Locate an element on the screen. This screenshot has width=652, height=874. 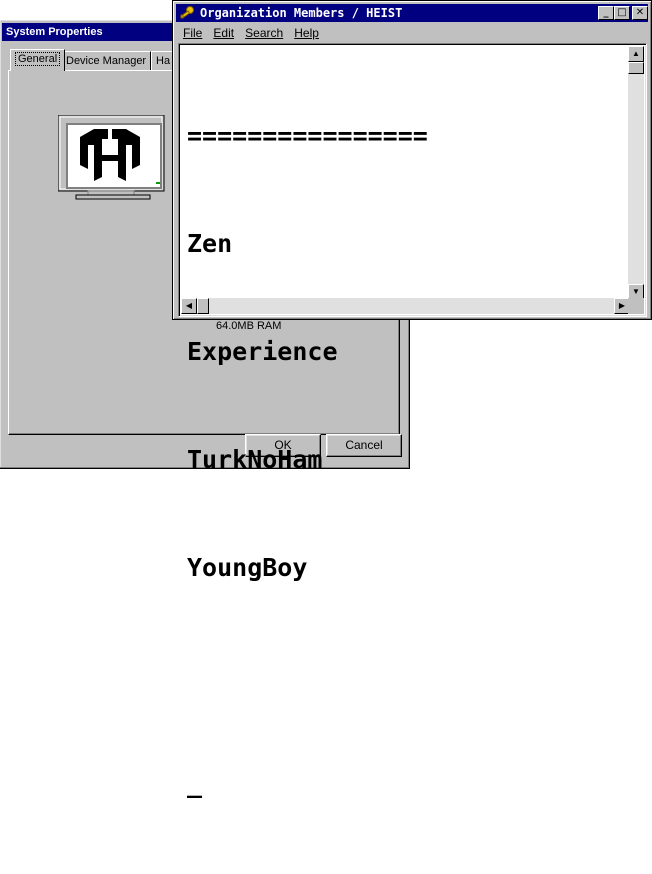
maximize-button: □ is located at coordinates (622, 13).